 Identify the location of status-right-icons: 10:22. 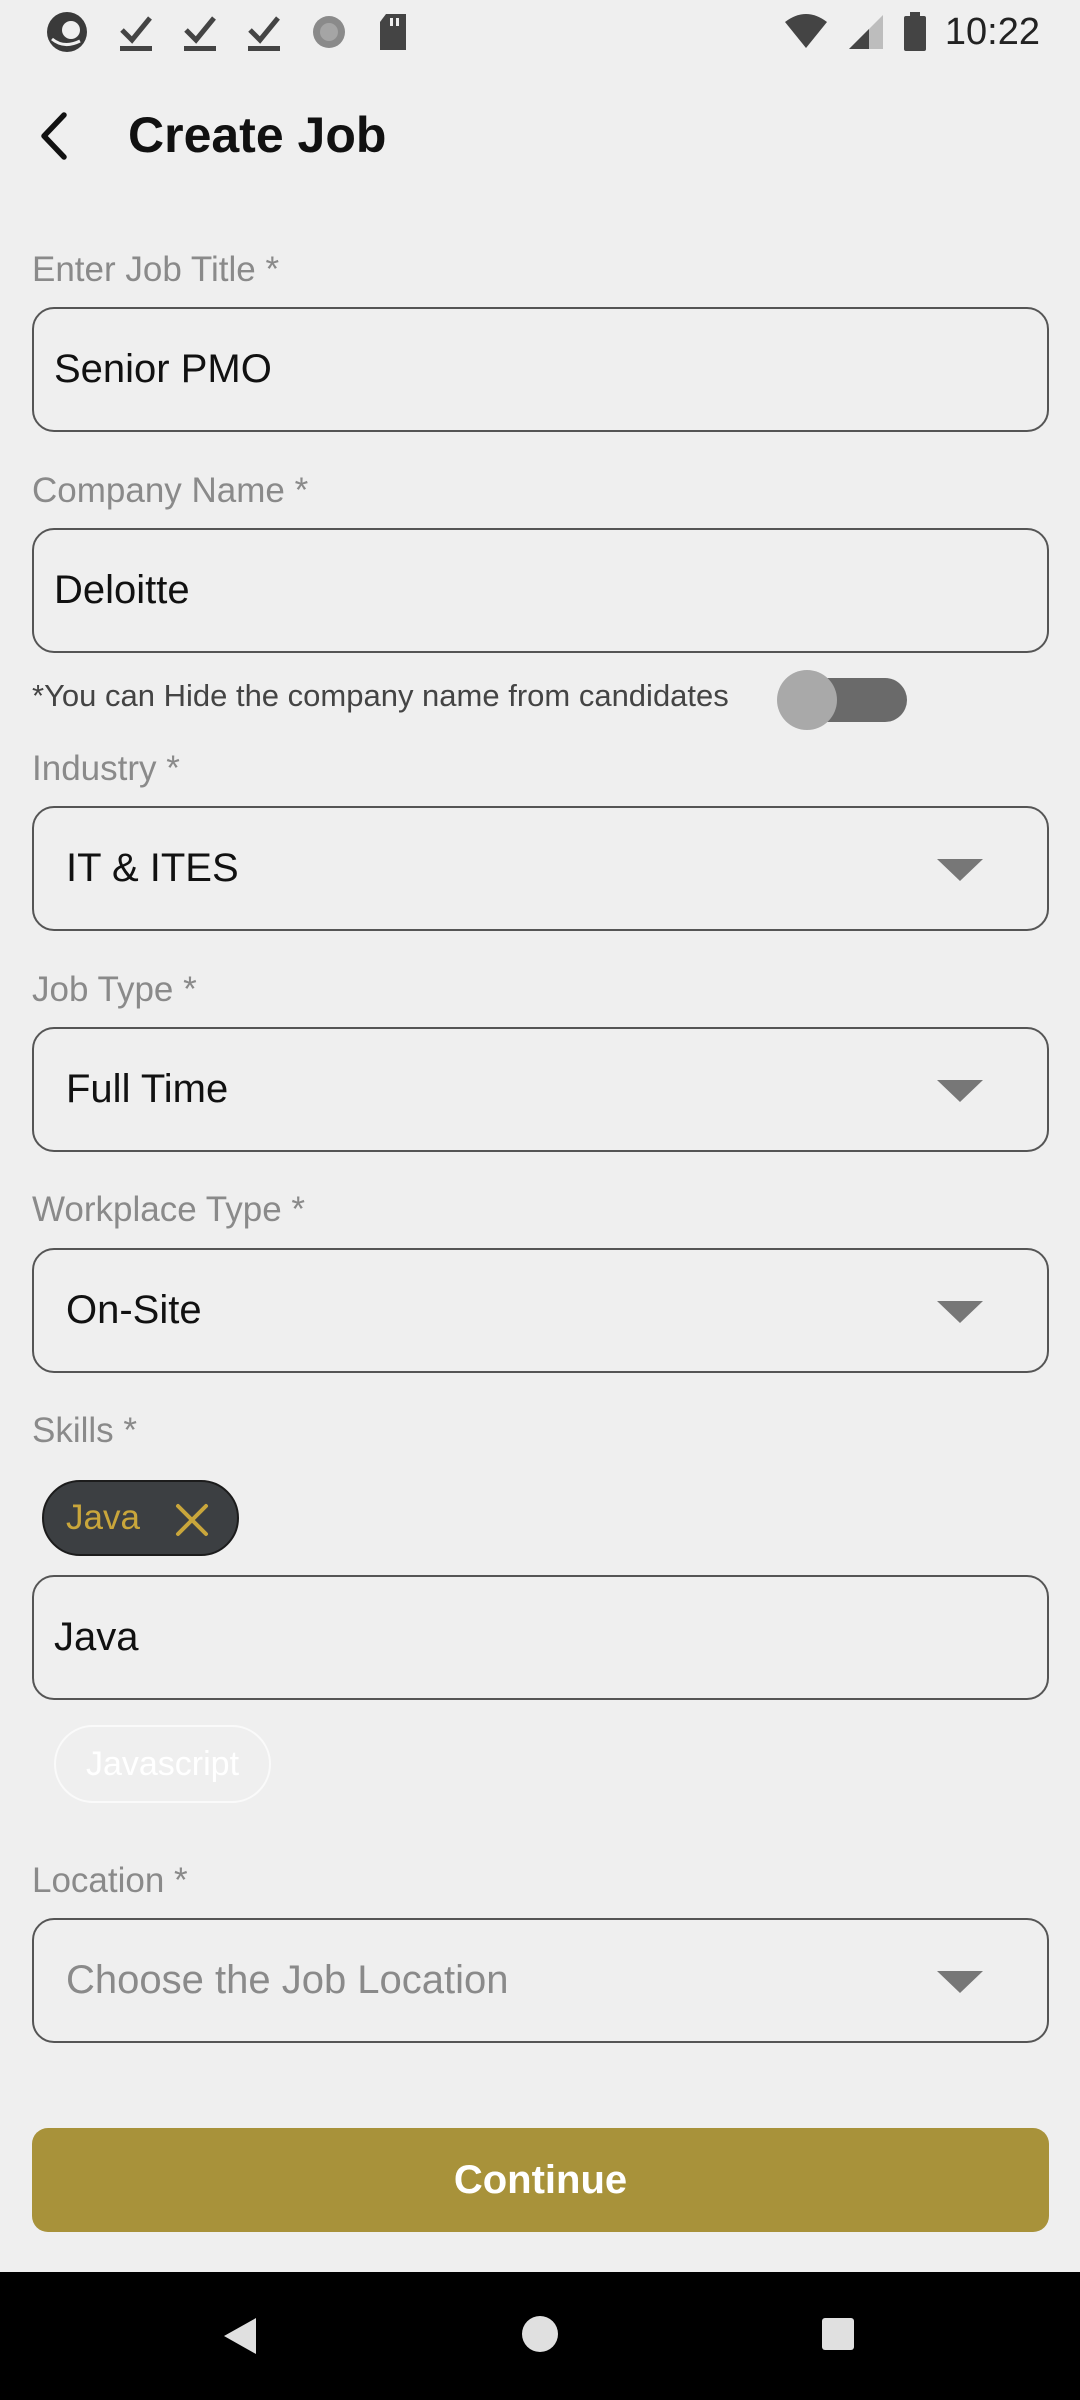
(911, 32).